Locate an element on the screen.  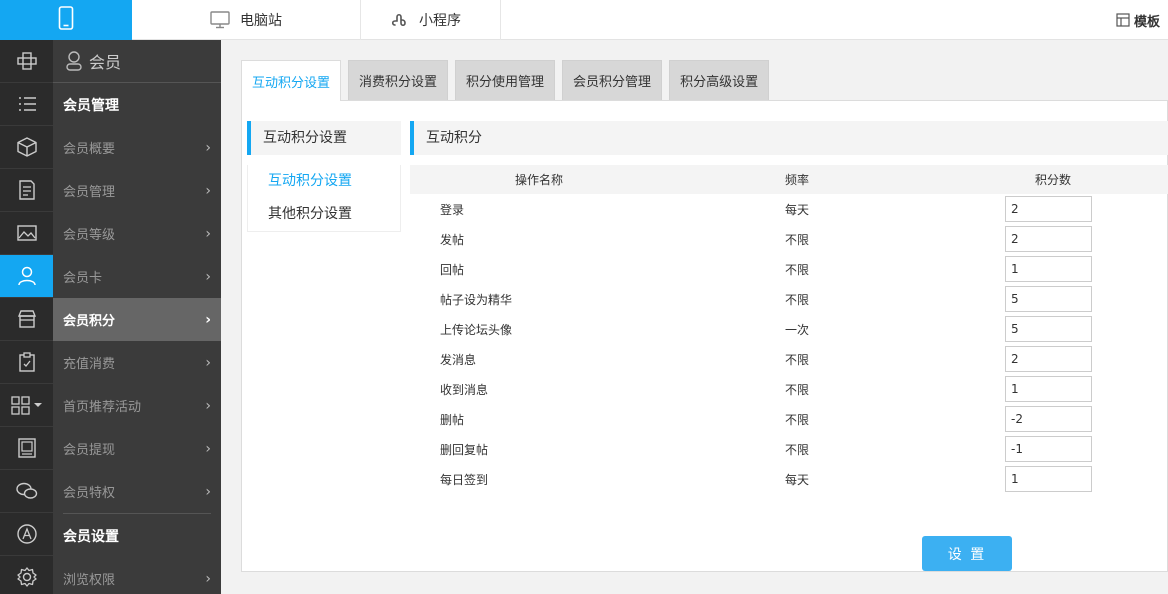
rail-image is located at coordinates (26, 233).